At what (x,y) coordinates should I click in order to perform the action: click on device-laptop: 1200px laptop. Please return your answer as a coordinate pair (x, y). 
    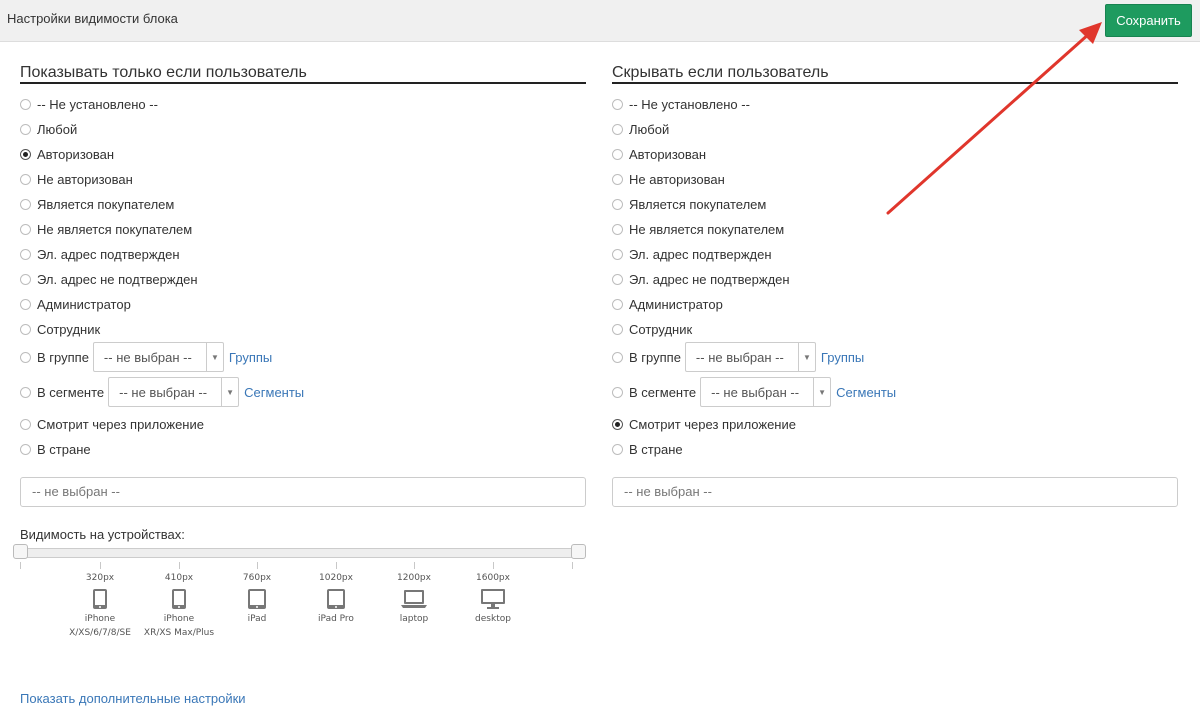
    Looking at the image, I should click on (414, 598).